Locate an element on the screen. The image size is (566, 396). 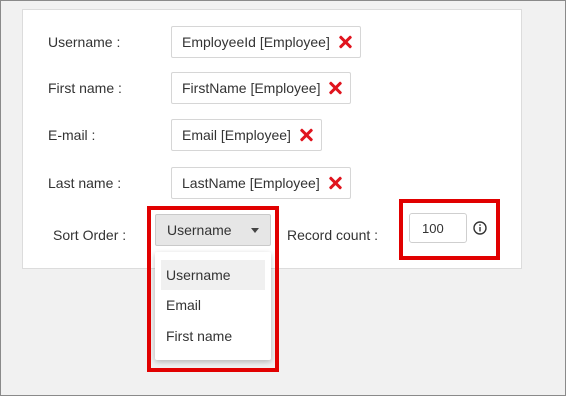
email-field: Email [Employee] is located at coordinates (246, 135).